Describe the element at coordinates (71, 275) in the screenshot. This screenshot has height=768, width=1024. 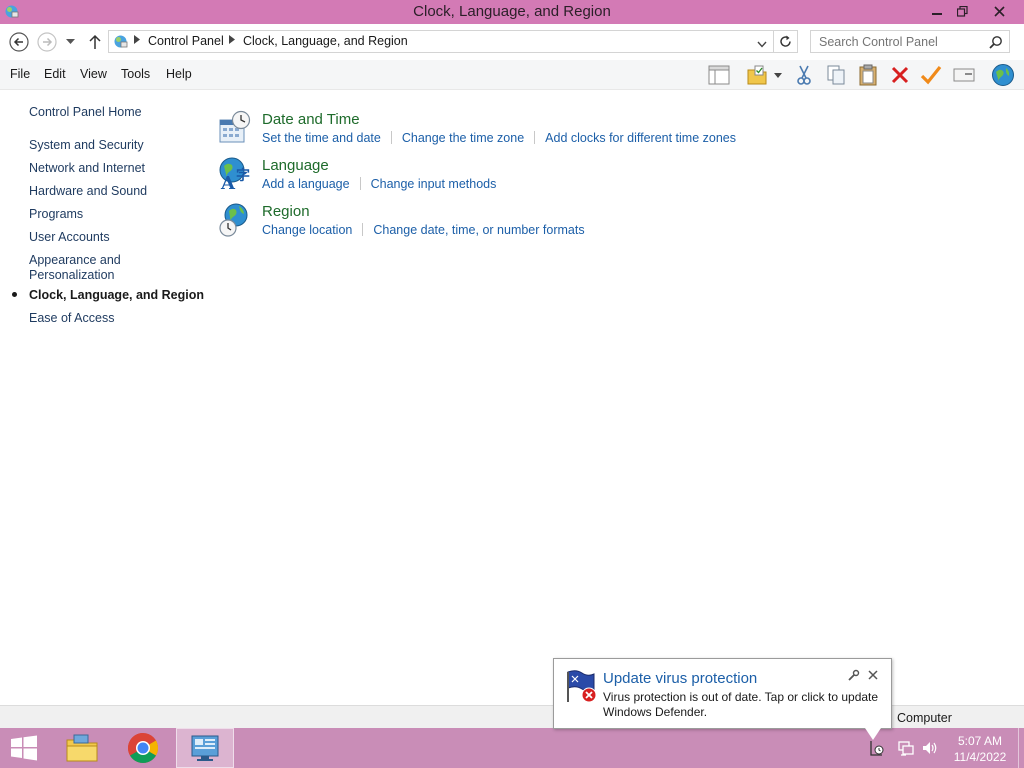
I see `sidebar-item-appearance-line2: Personalization` at that location.